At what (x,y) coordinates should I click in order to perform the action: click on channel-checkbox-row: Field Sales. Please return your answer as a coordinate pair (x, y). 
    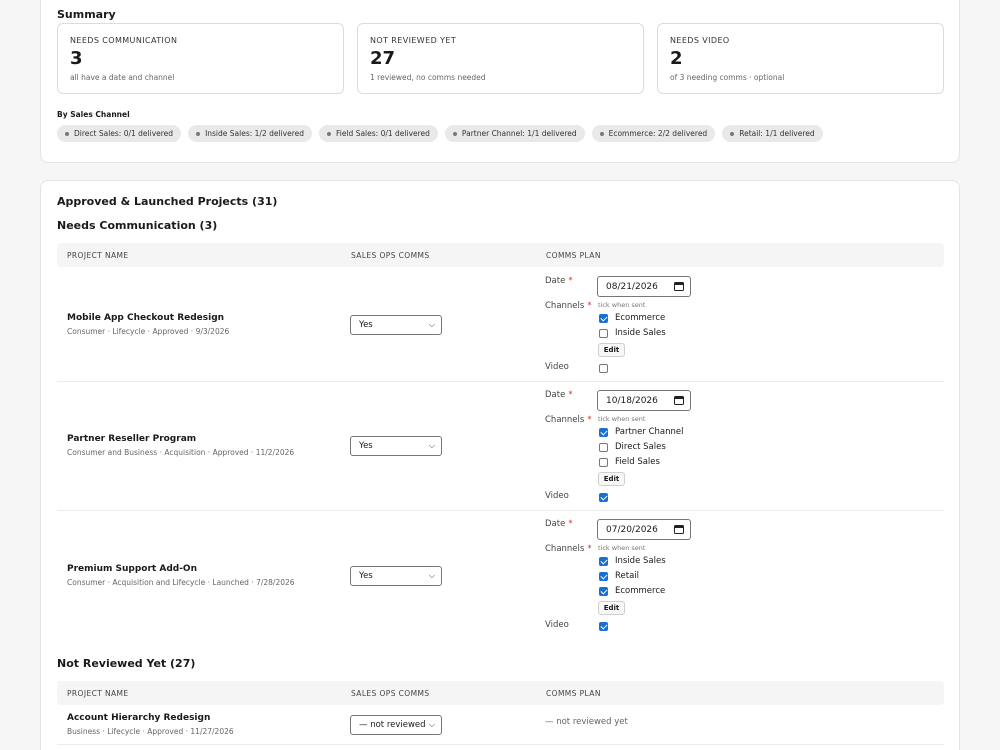
    Looking at the image, I should click on (629, 462).